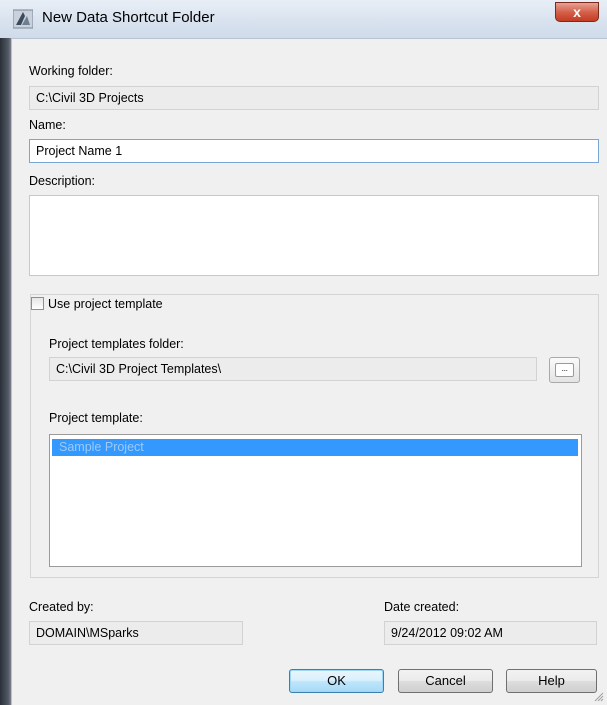 This screenshot has height=705, width=607. Describe the element at coordinates (116, 344) in the screenshot. I see `templates-folder-label: Project templates folder:` at that location.